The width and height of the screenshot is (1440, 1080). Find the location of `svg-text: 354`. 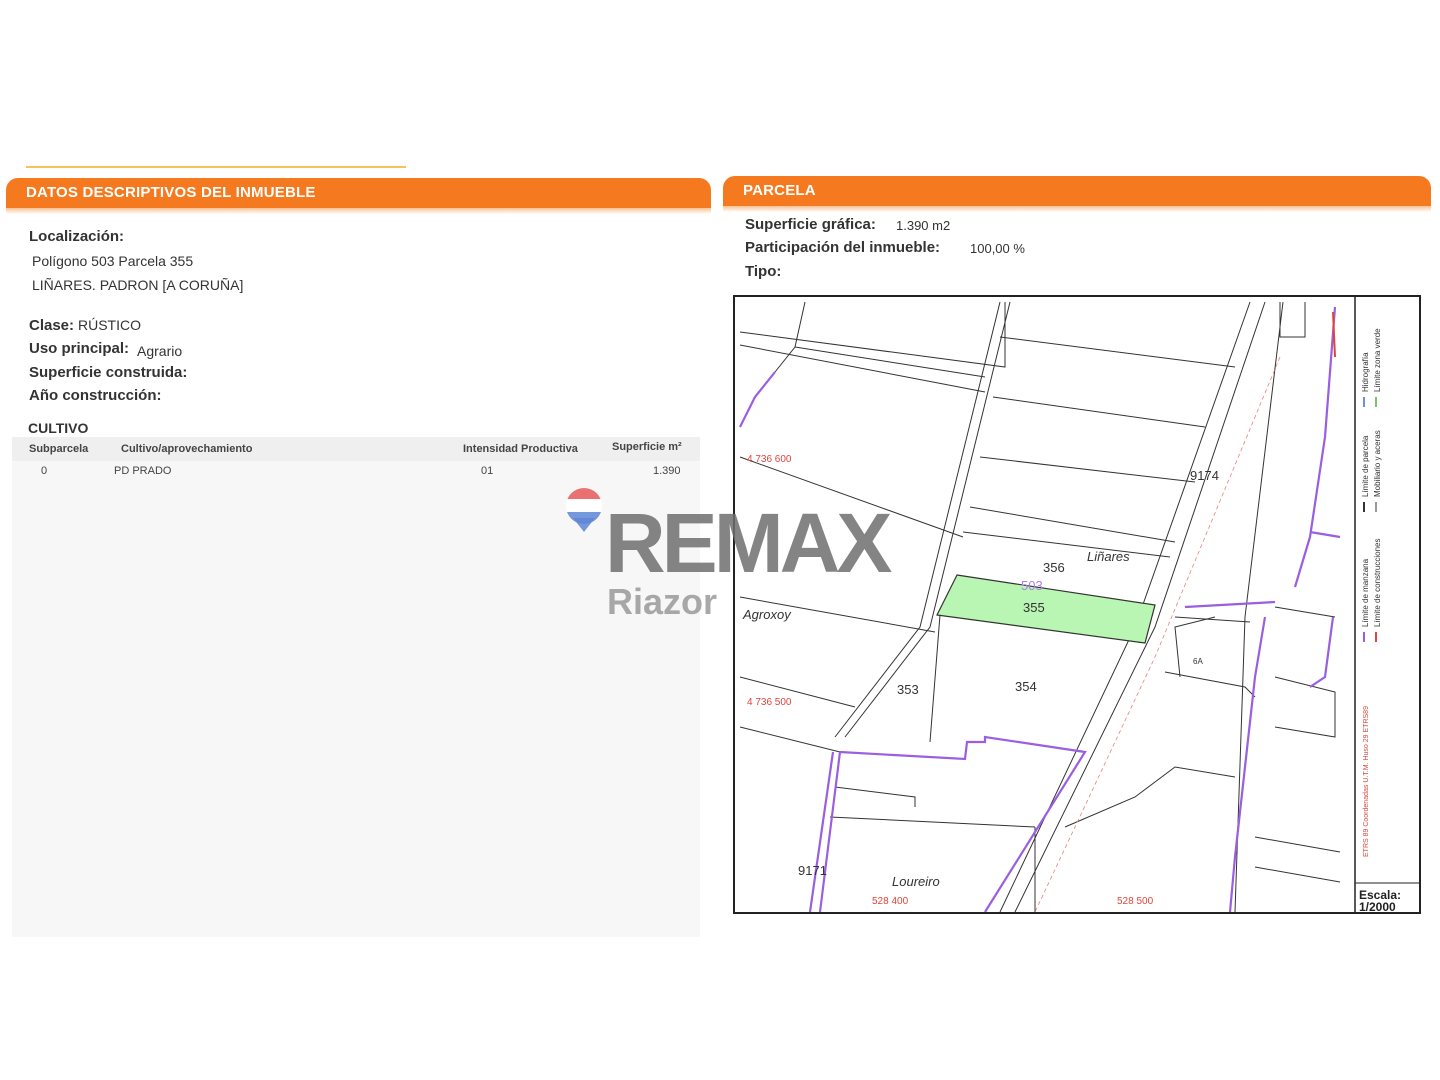

svg-text: 354 is located at coordinates (1026, 686).